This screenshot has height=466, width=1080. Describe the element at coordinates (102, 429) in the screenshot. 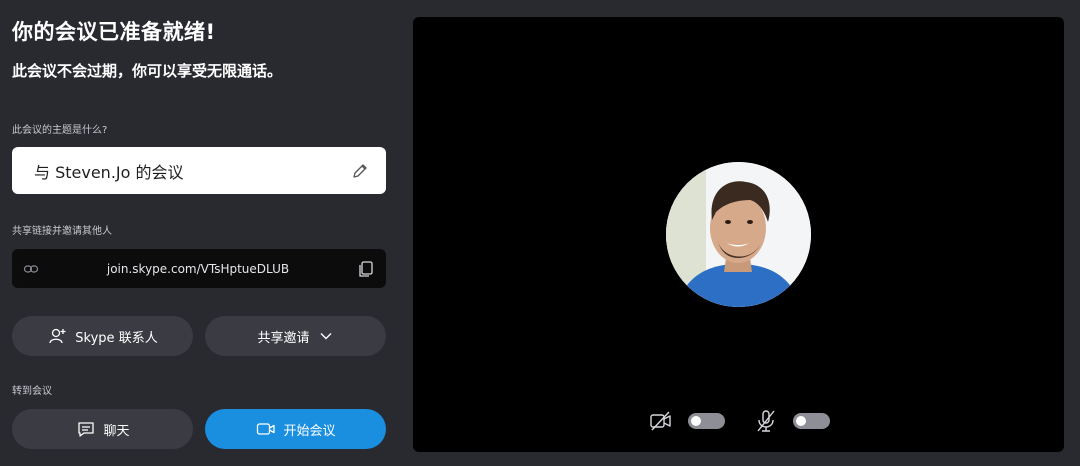

I see `chat-button: 聊天` at that location.